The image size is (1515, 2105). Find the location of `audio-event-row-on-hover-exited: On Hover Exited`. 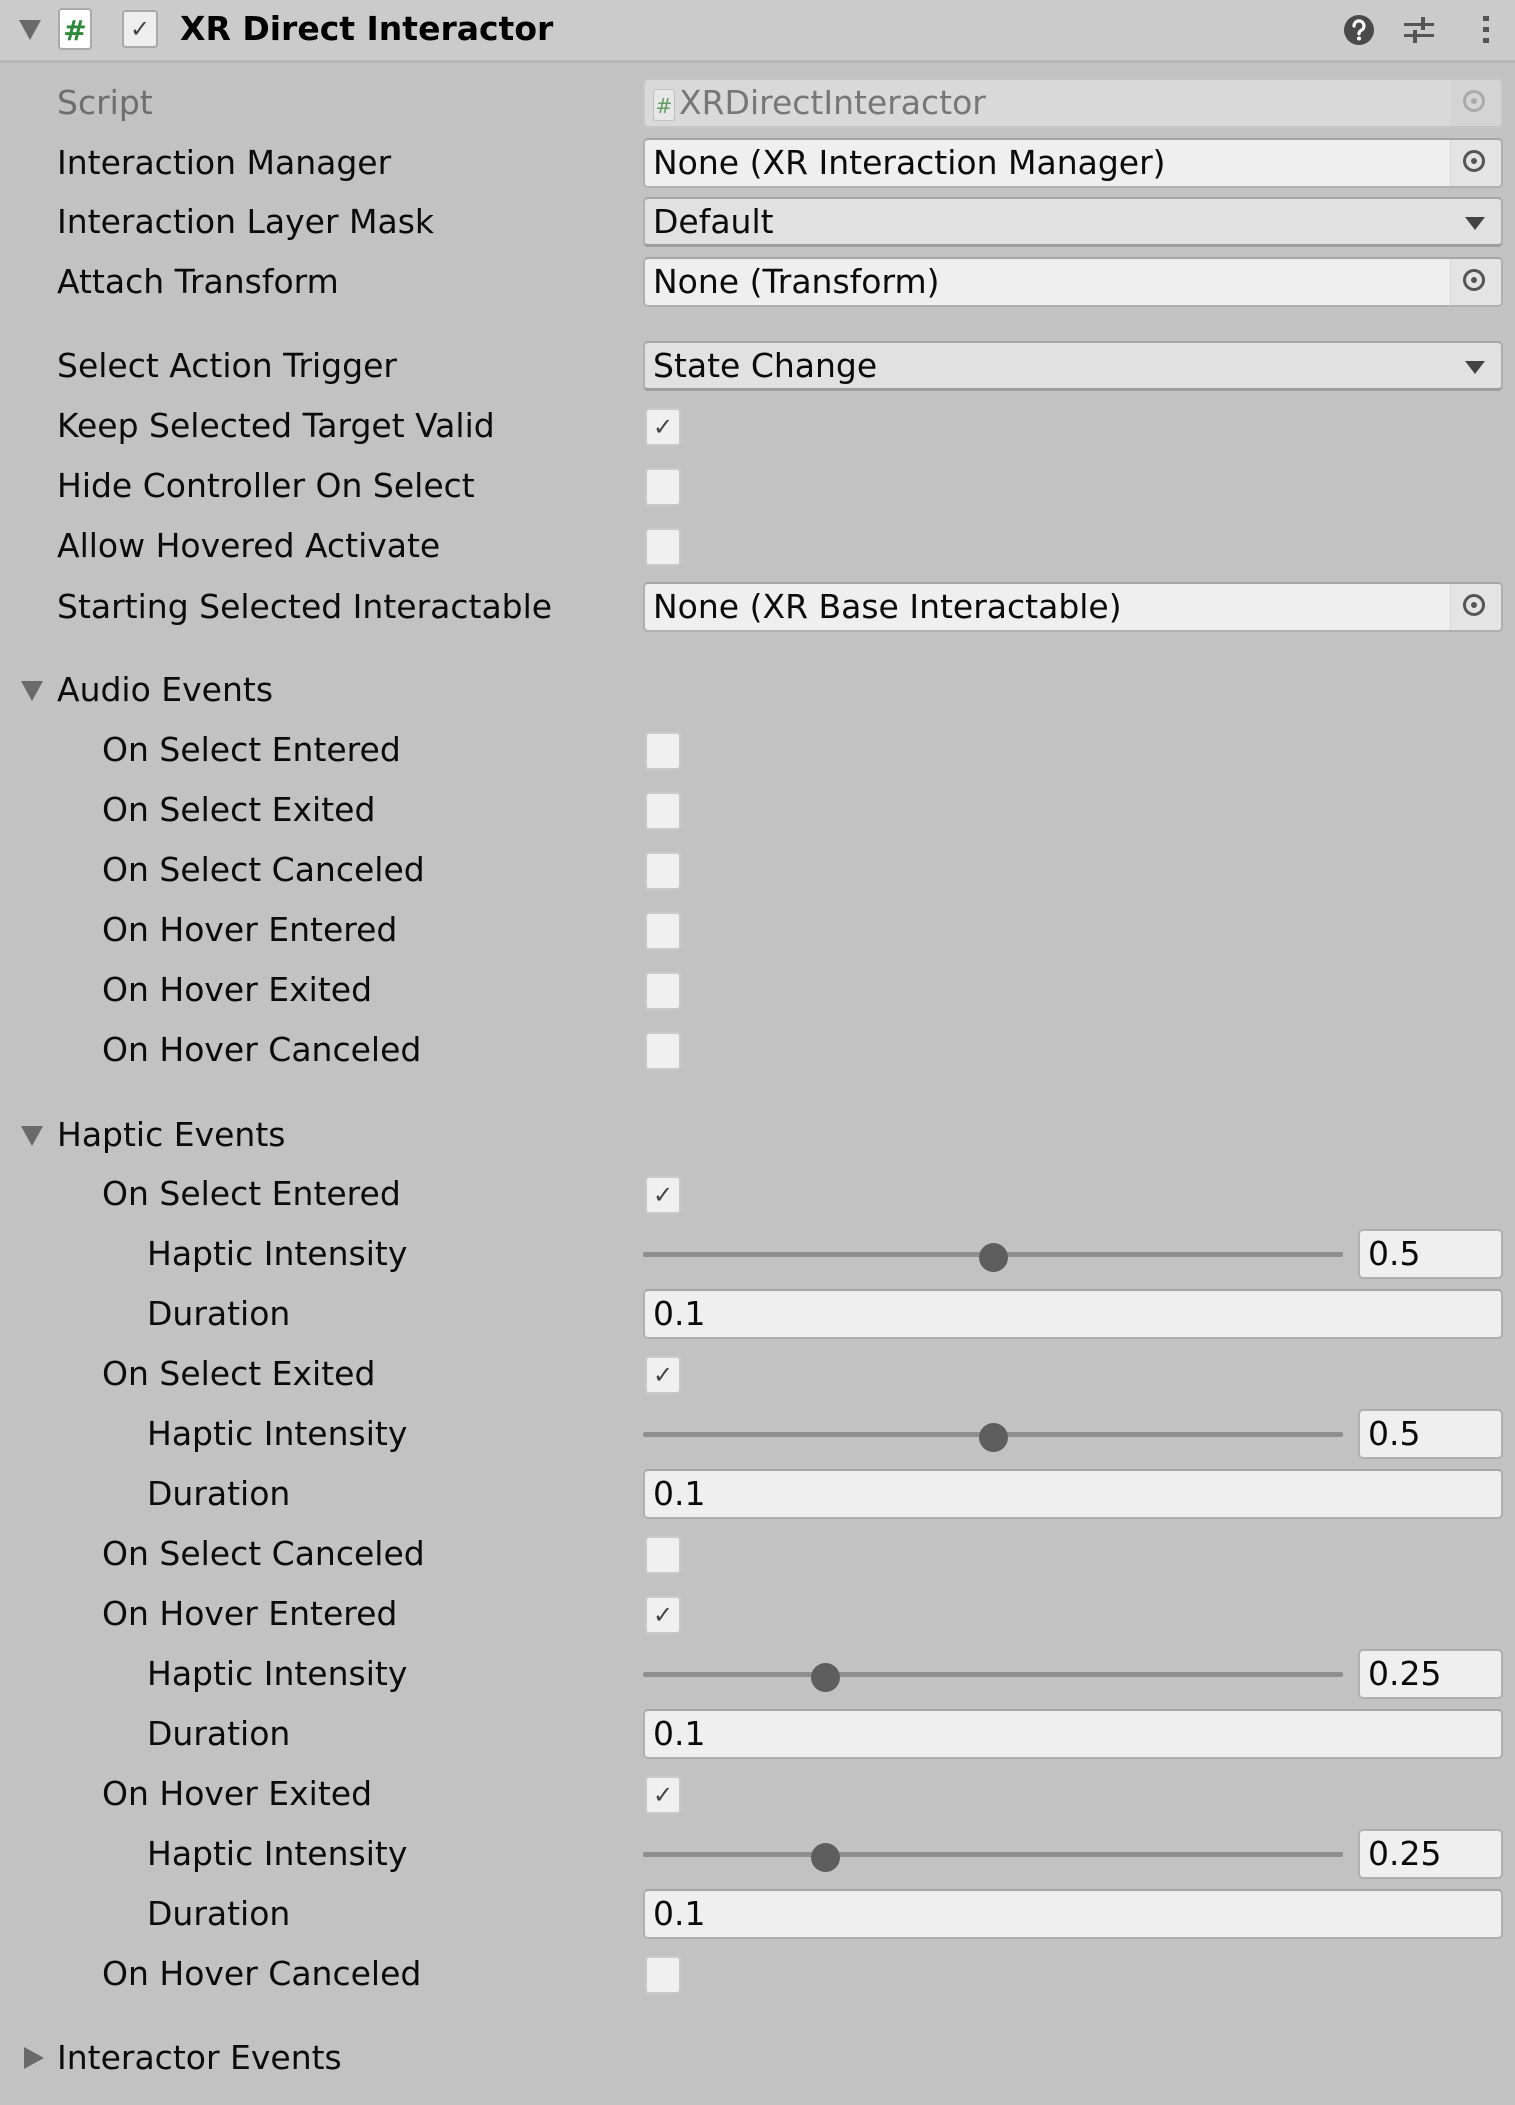

audio-event-row-on-hover-exited: On Hover Exited is located at coordinates (757, 990).